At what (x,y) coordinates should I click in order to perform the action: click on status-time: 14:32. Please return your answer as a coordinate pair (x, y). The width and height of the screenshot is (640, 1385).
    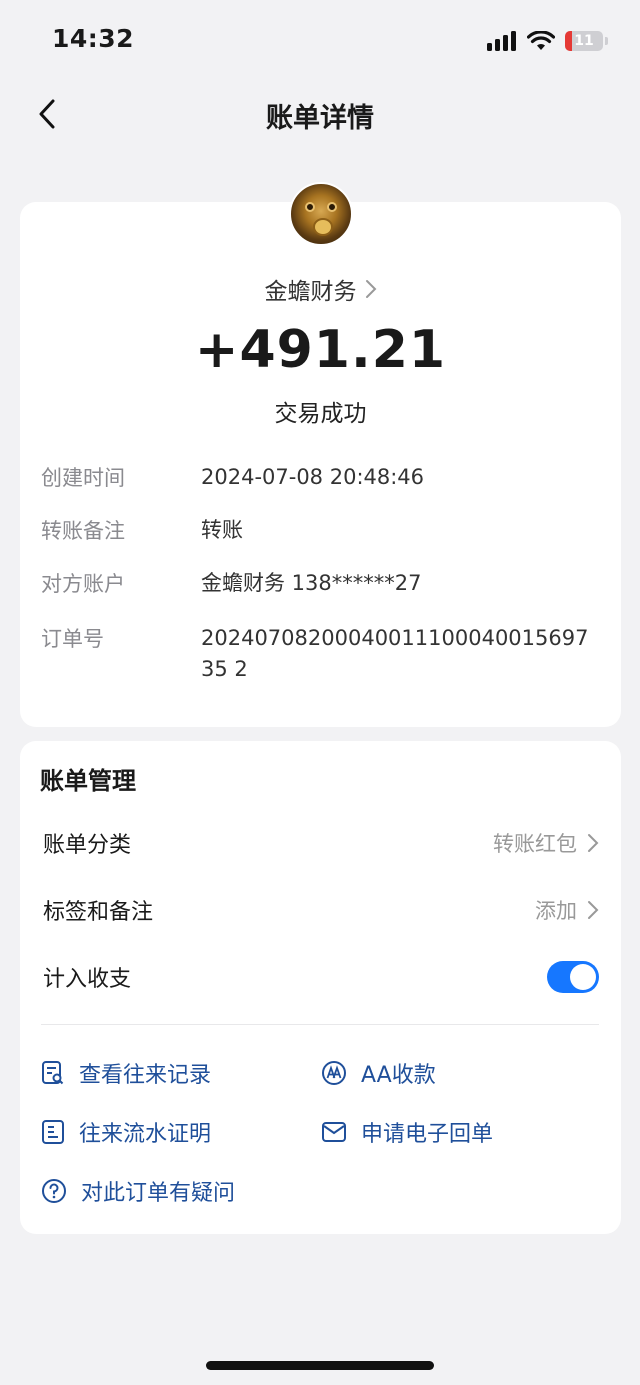
    Looking at the image, I should click on (93, 38).